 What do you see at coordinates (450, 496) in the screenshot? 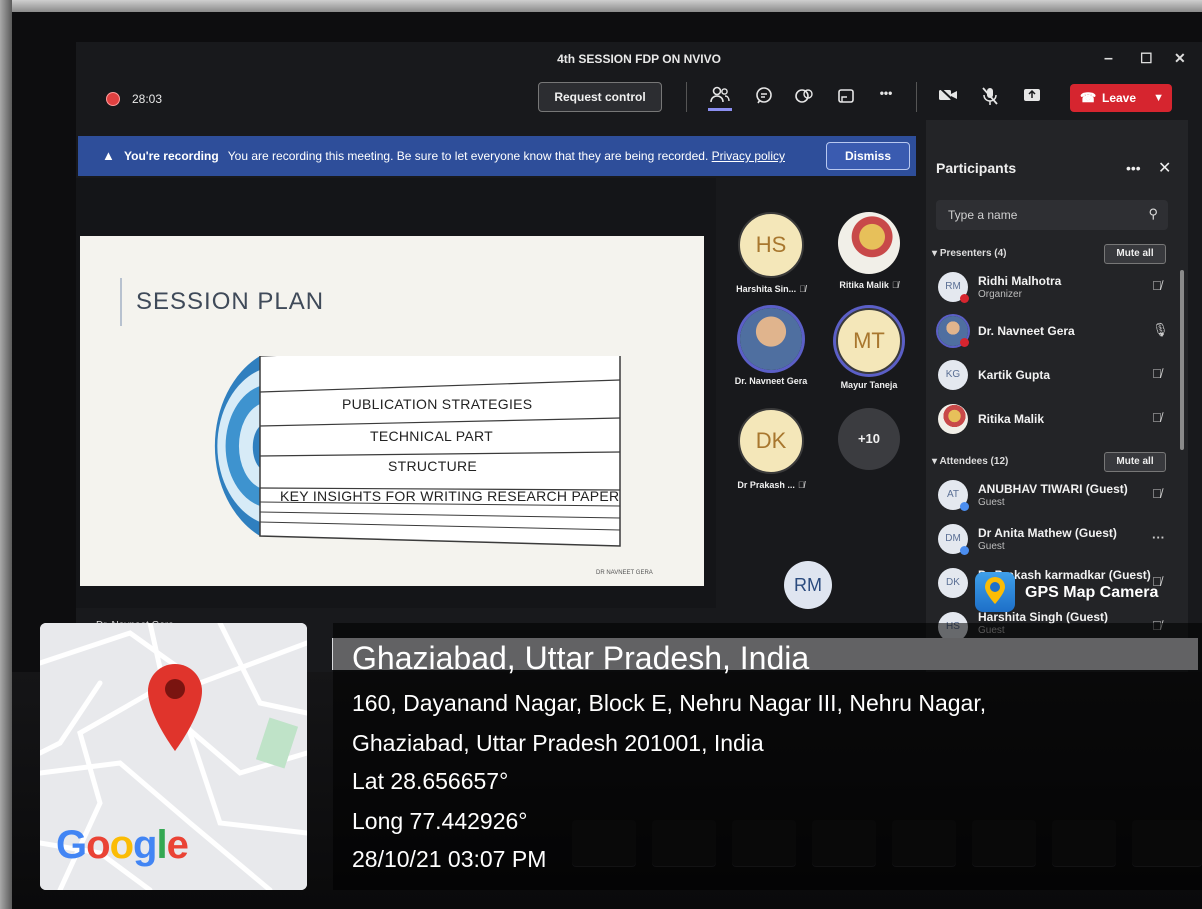
I see `slide-item-key-insights: KEY INSIGHTS FOR WRITING RESEARCH PAPER` at bounding box center [450, 496].